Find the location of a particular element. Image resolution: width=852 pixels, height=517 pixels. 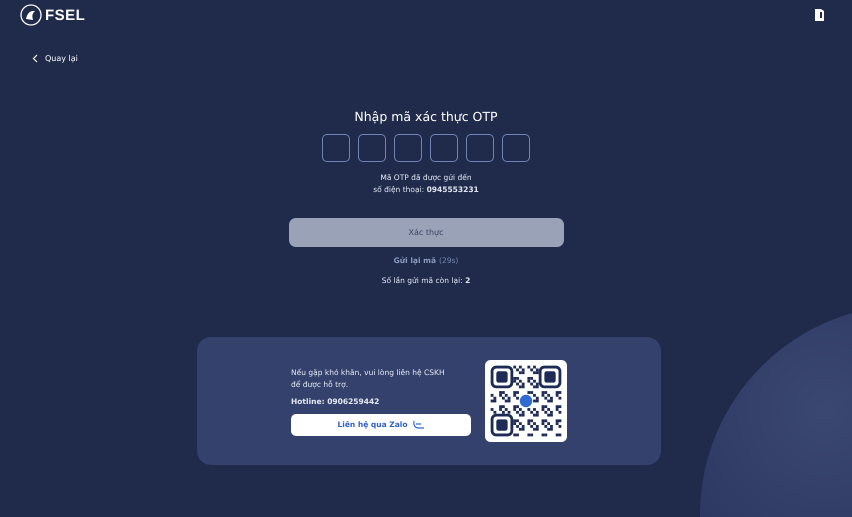

back-link: Quay lại is located at coordinates (55, 58).